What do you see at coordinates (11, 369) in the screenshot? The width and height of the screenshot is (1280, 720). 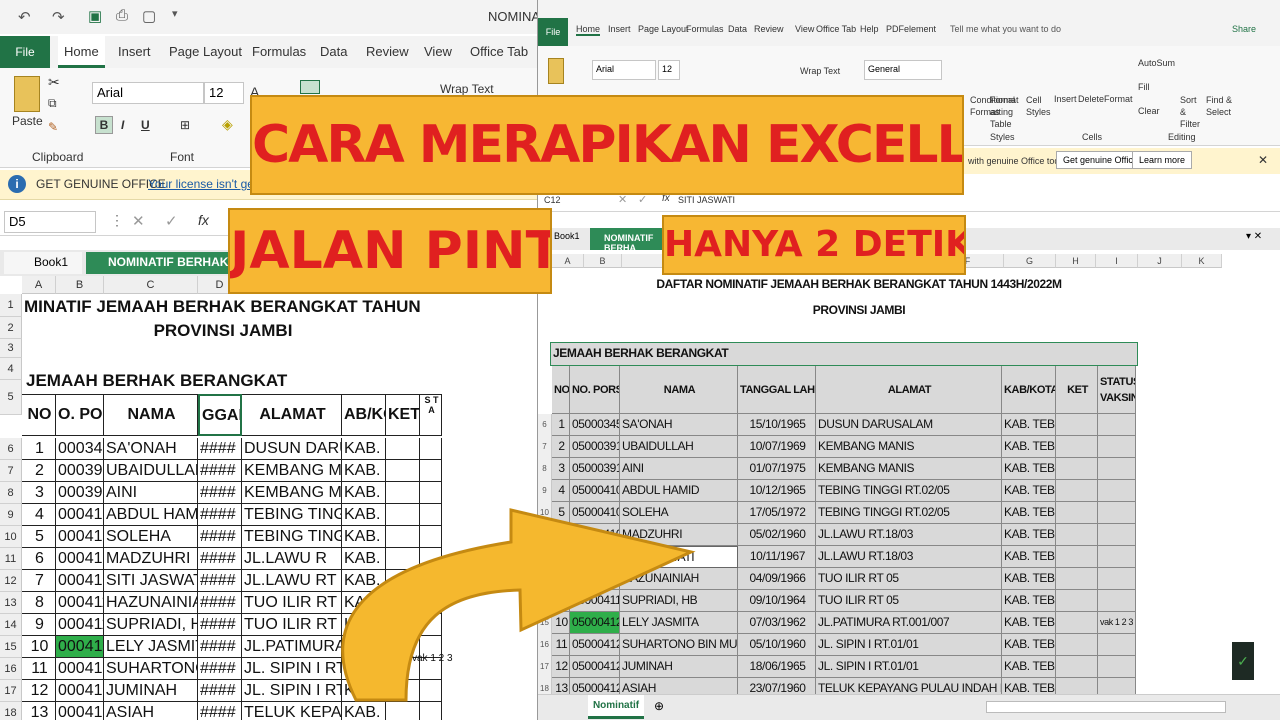 I see `row-header: 4` at bounding box center [11, 369].